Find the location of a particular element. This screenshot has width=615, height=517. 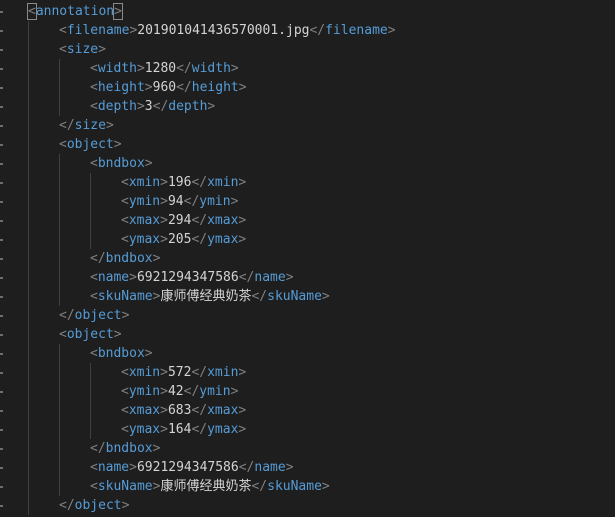

xml-text-value: 294 is located at coordinates (179, 220).